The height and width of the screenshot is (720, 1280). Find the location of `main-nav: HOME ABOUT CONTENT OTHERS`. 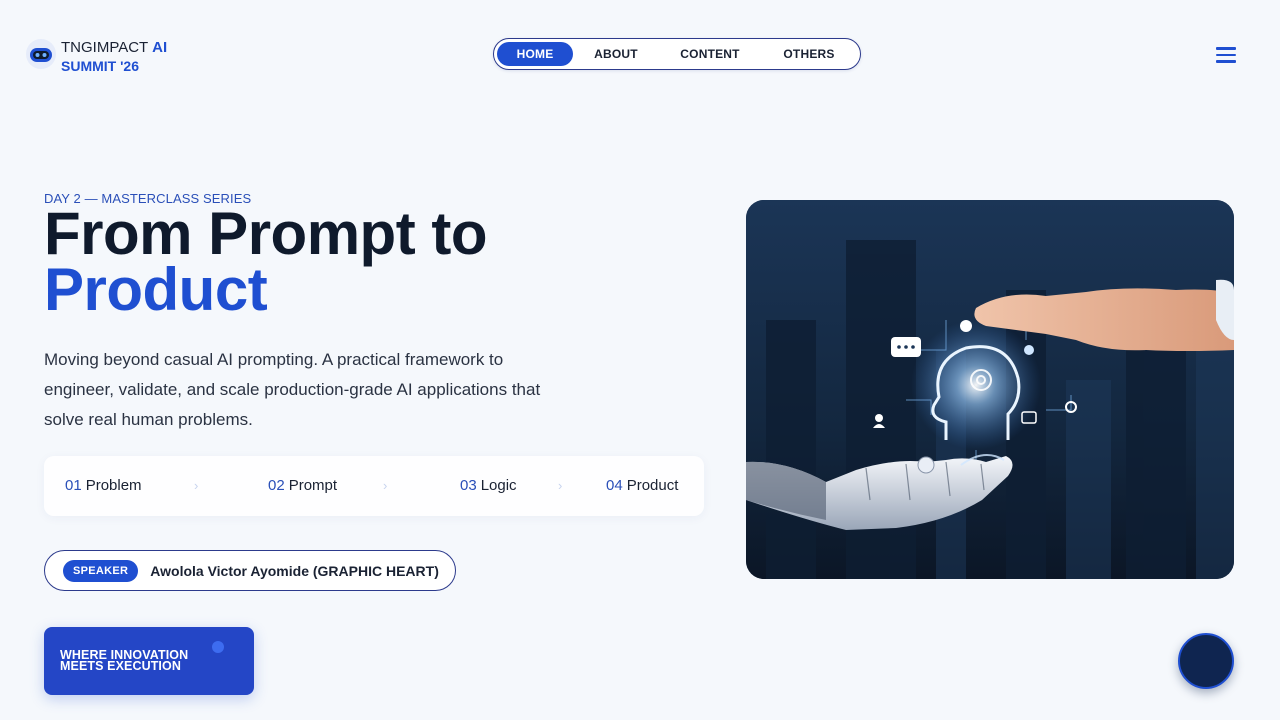

main-nav: HOME ABOUT CONTENT OTHERS is located at coordinates (677, 54).